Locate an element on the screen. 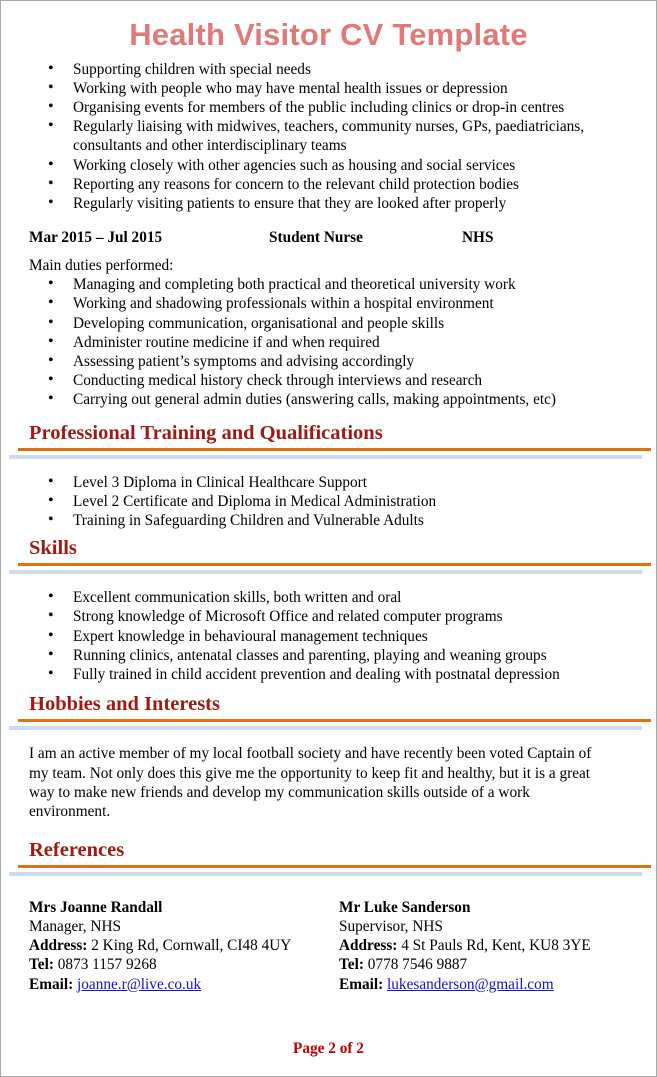 Image resolution: width=657 pixels, height=1077 pixels. section-heading-hobbies: Hobbies and Interests is located at coordinates (124, 704).